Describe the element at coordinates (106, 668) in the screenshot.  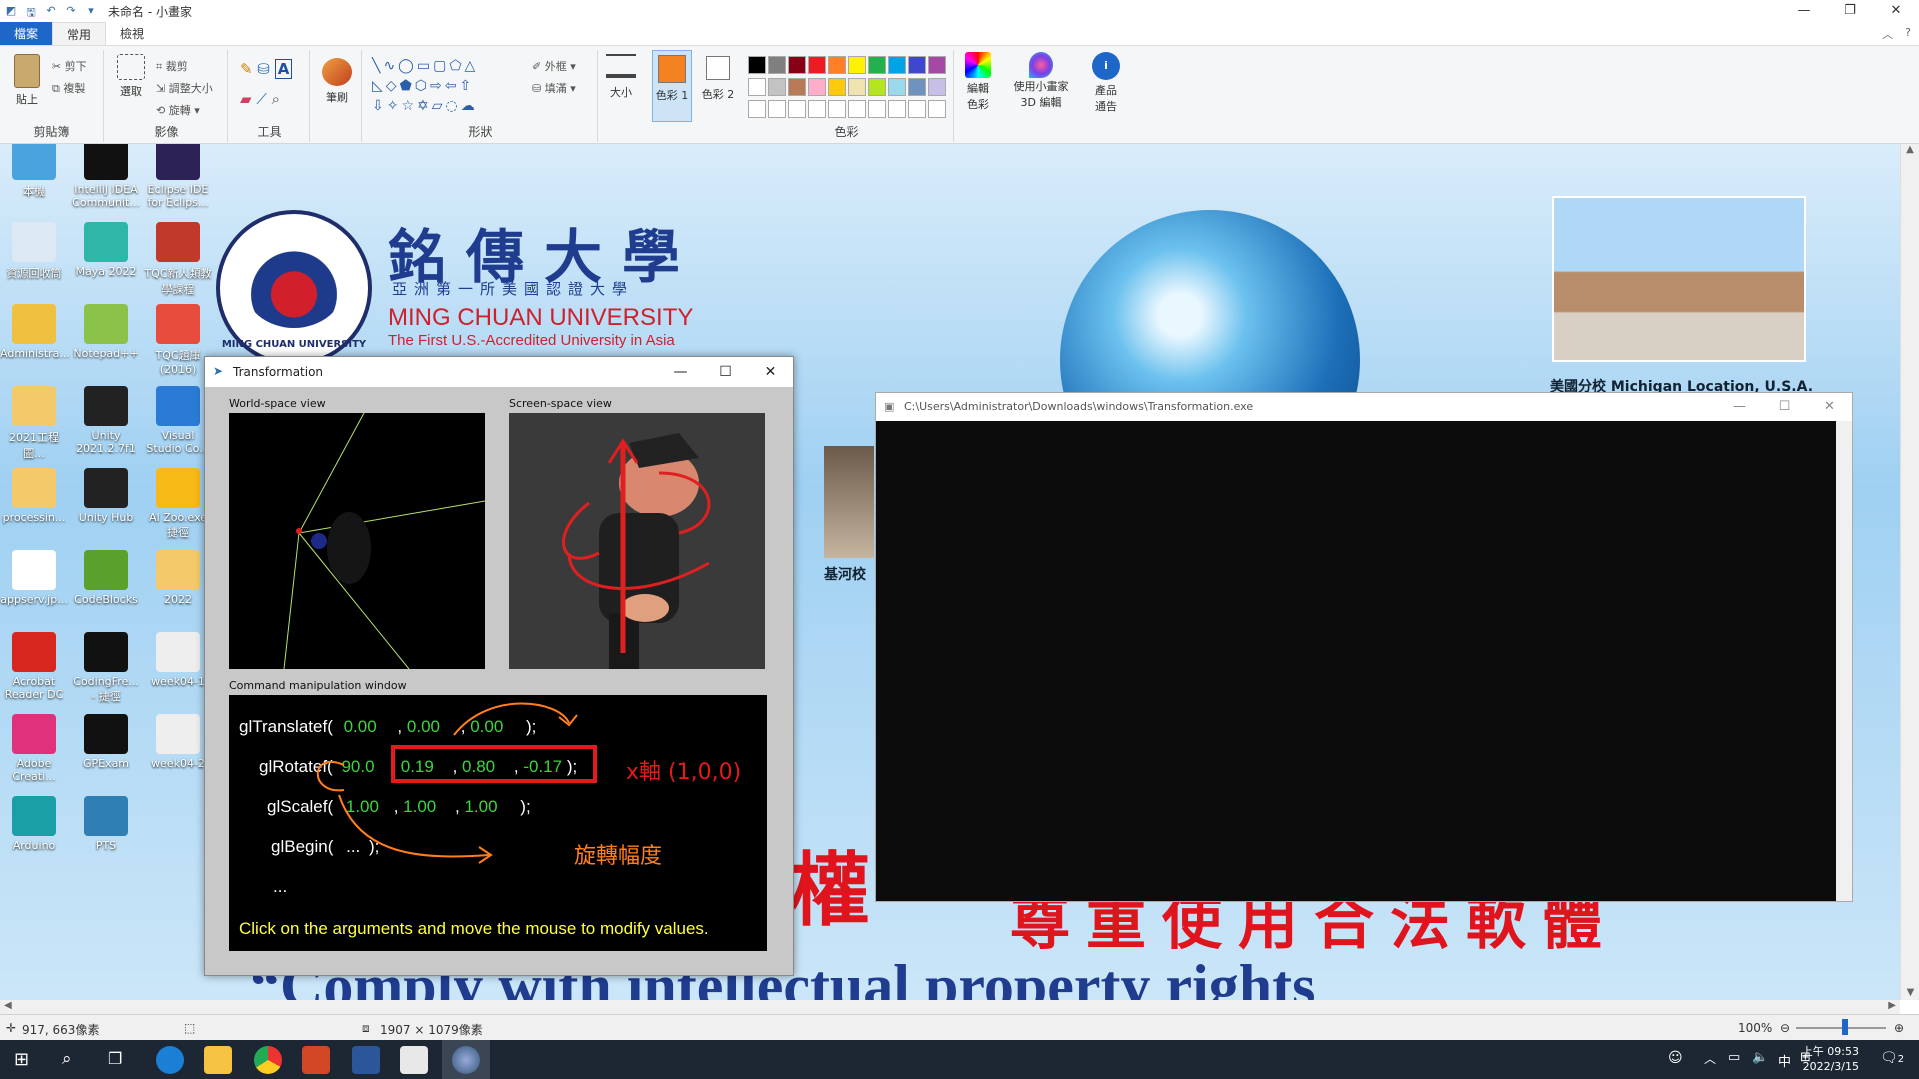
I see `desktop-icon: CodingFre... - 捷徑` at that location.